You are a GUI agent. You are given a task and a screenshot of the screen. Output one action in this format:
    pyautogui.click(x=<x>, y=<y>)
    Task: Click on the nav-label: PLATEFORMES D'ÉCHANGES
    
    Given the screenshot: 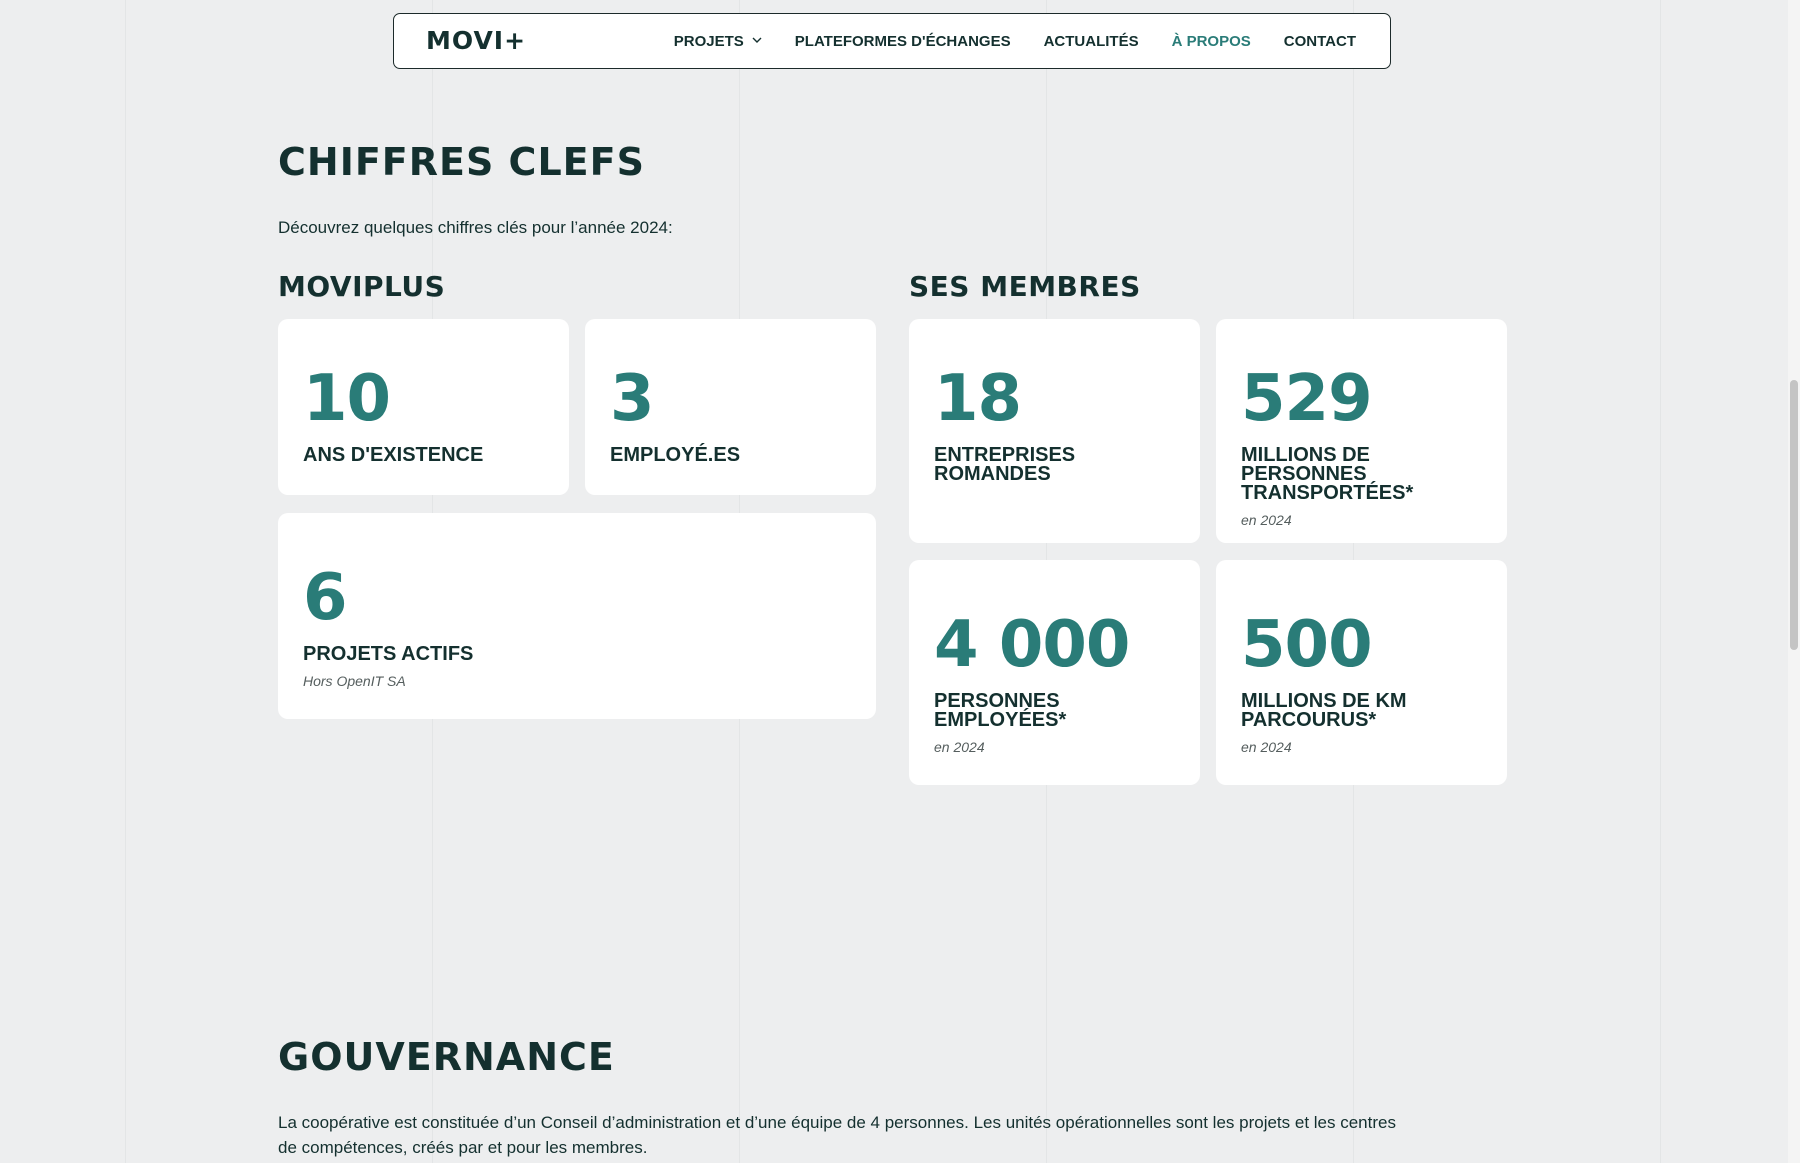 What is the action you would take?
    pyautogui.click(x=902, y=41)
    